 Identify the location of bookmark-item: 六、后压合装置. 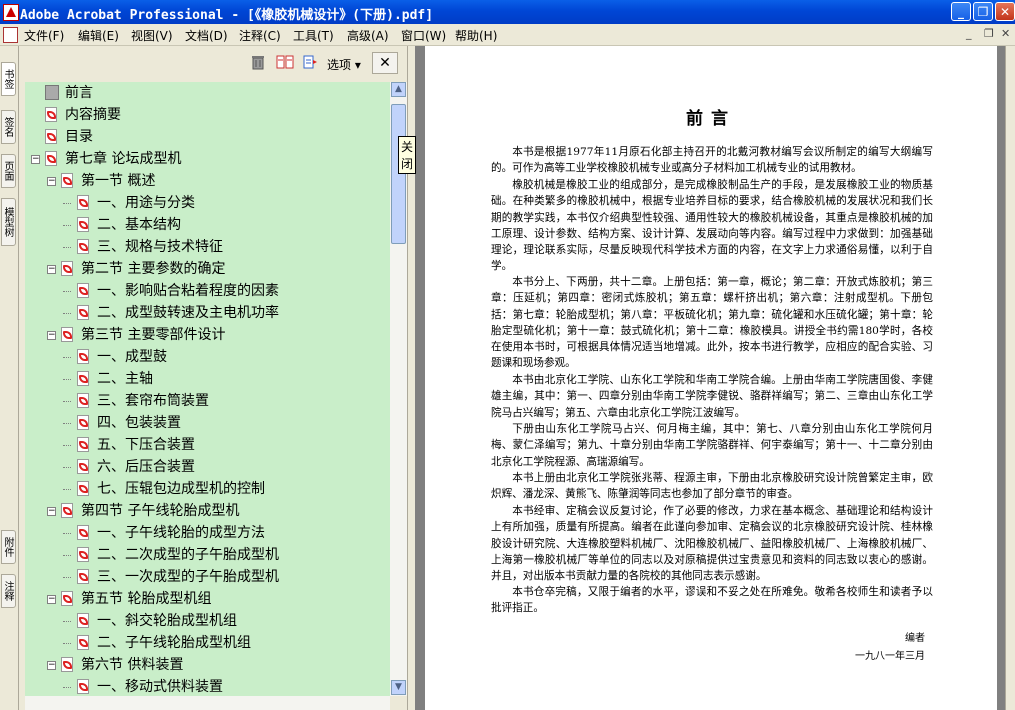
(207, 467).